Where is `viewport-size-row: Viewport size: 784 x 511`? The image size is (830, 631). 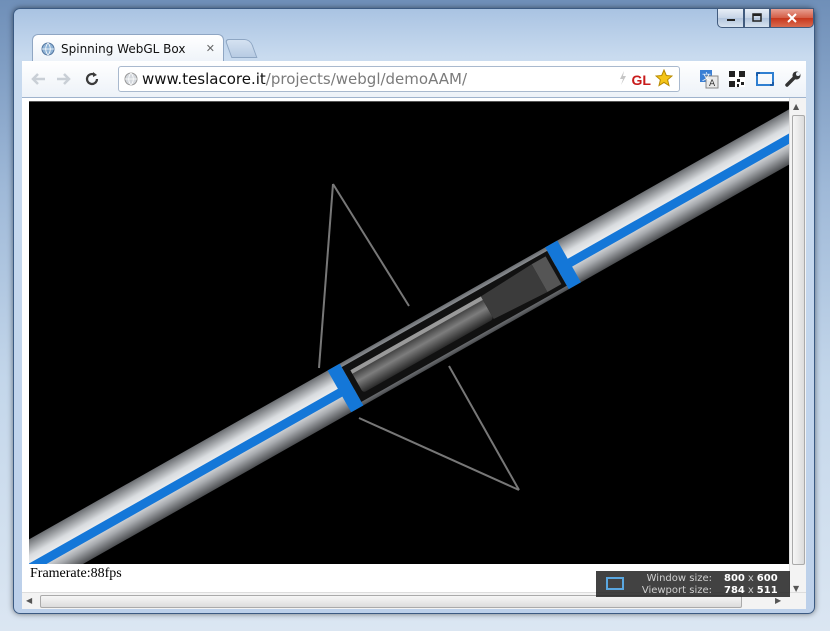
viewport-size-row: Viewport size: 784 x 511 is located at coordinates (708, 590).